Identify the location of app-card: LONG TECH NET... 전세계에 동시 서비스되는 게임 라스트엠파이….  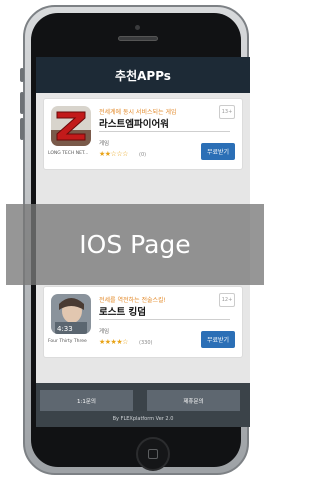
(143, 134).